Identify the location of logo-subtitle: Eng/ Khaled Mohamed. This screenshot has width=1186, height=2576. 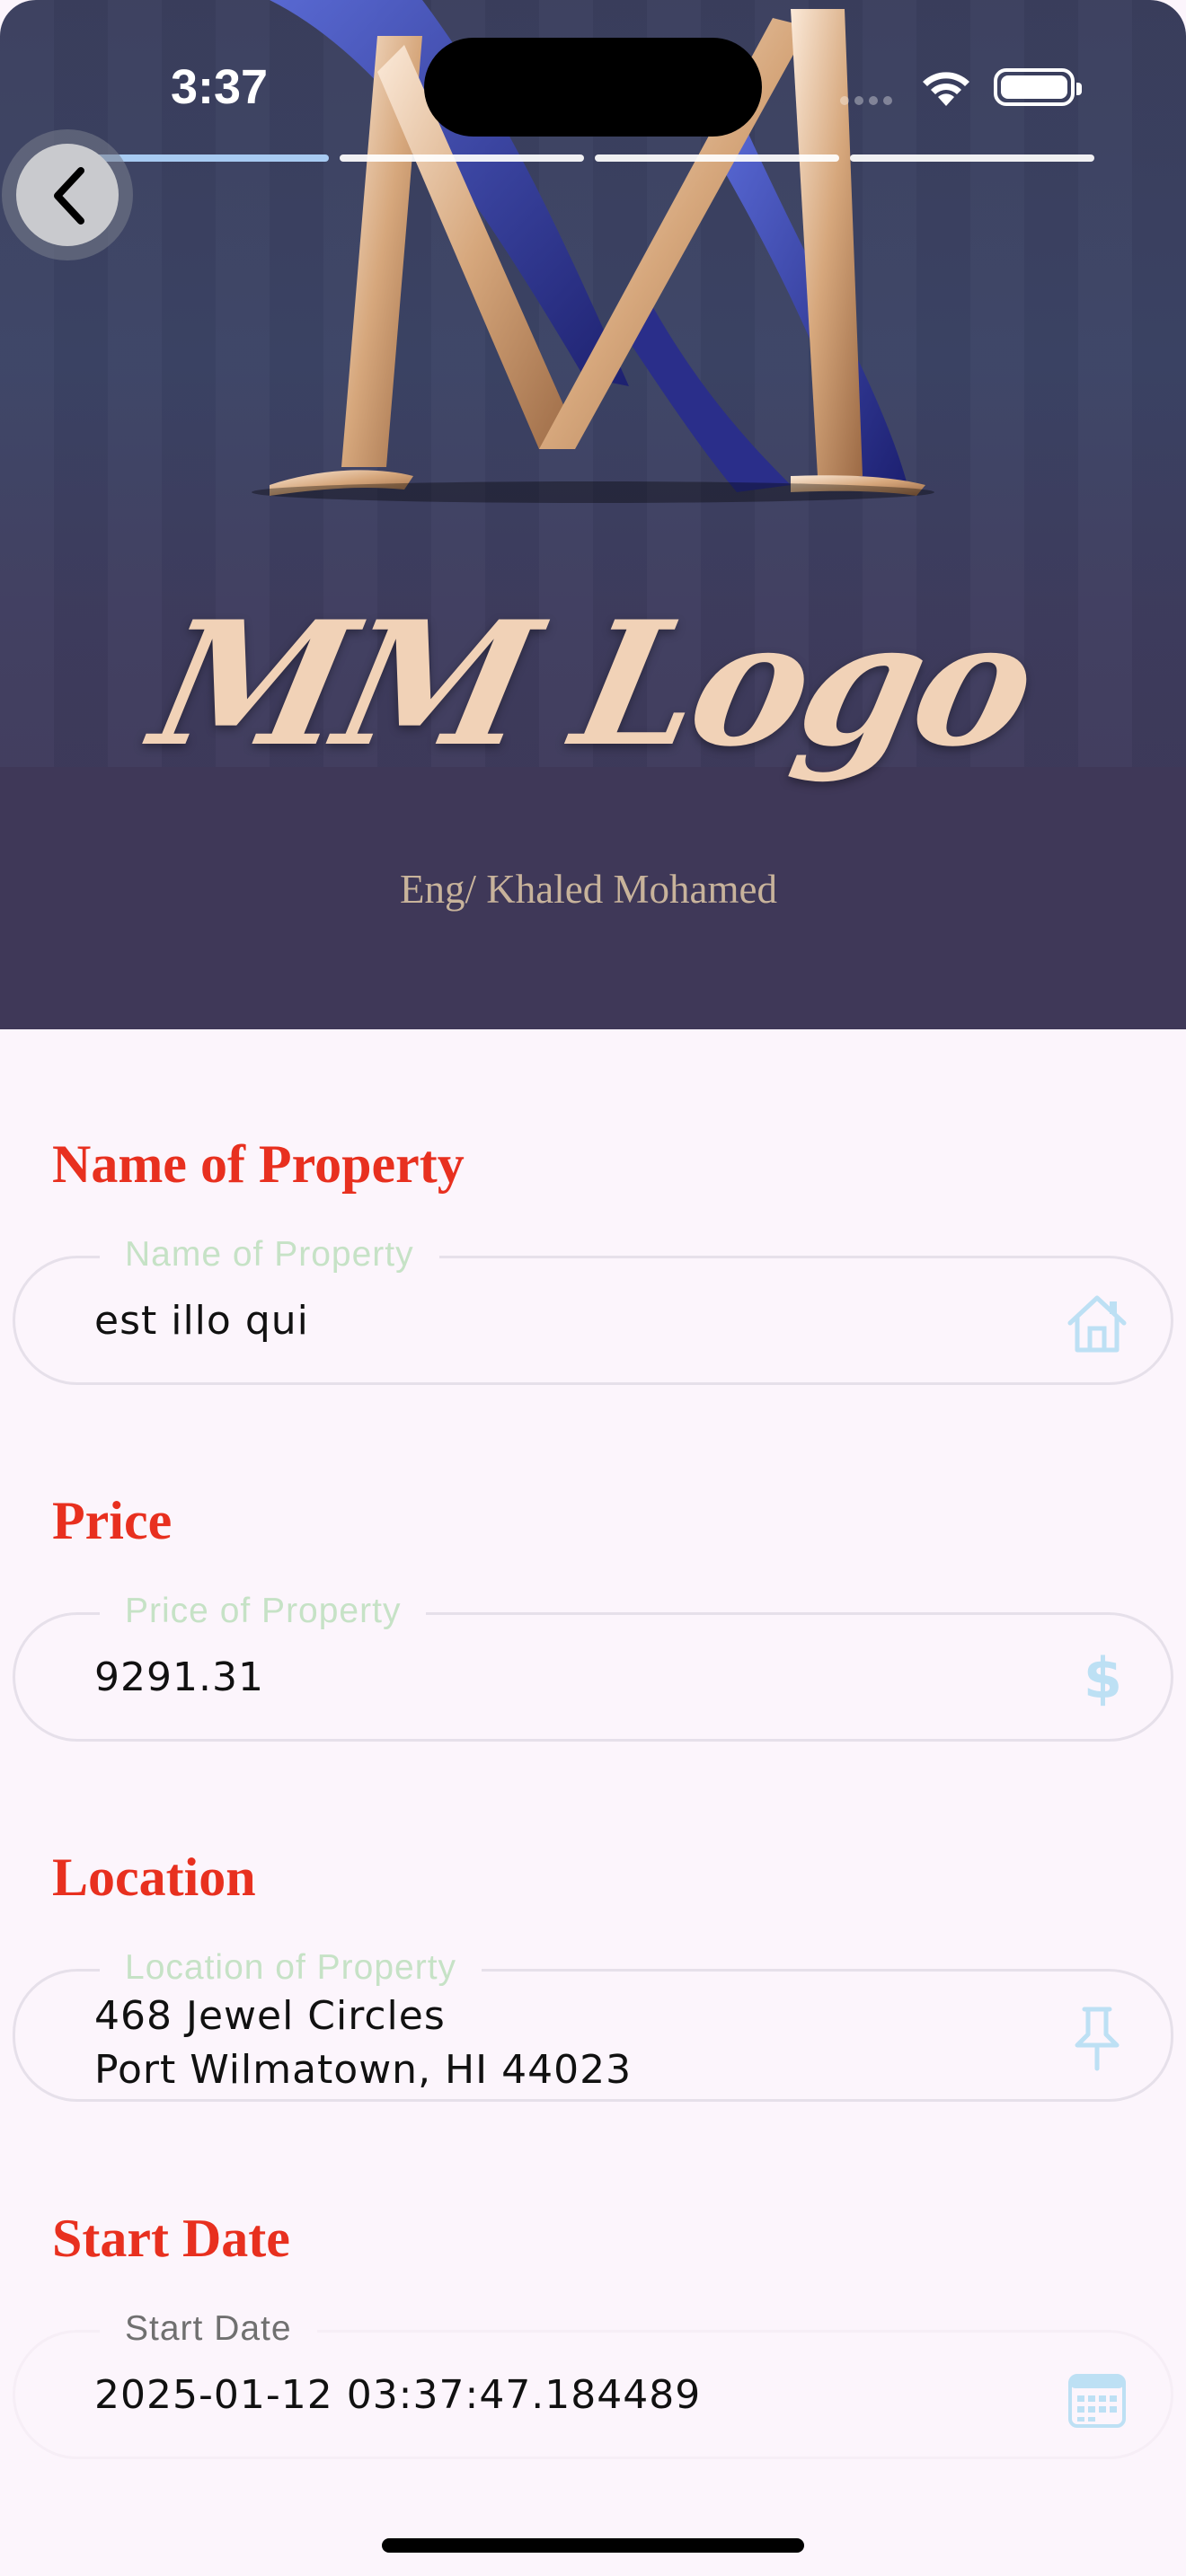
(588, 889).